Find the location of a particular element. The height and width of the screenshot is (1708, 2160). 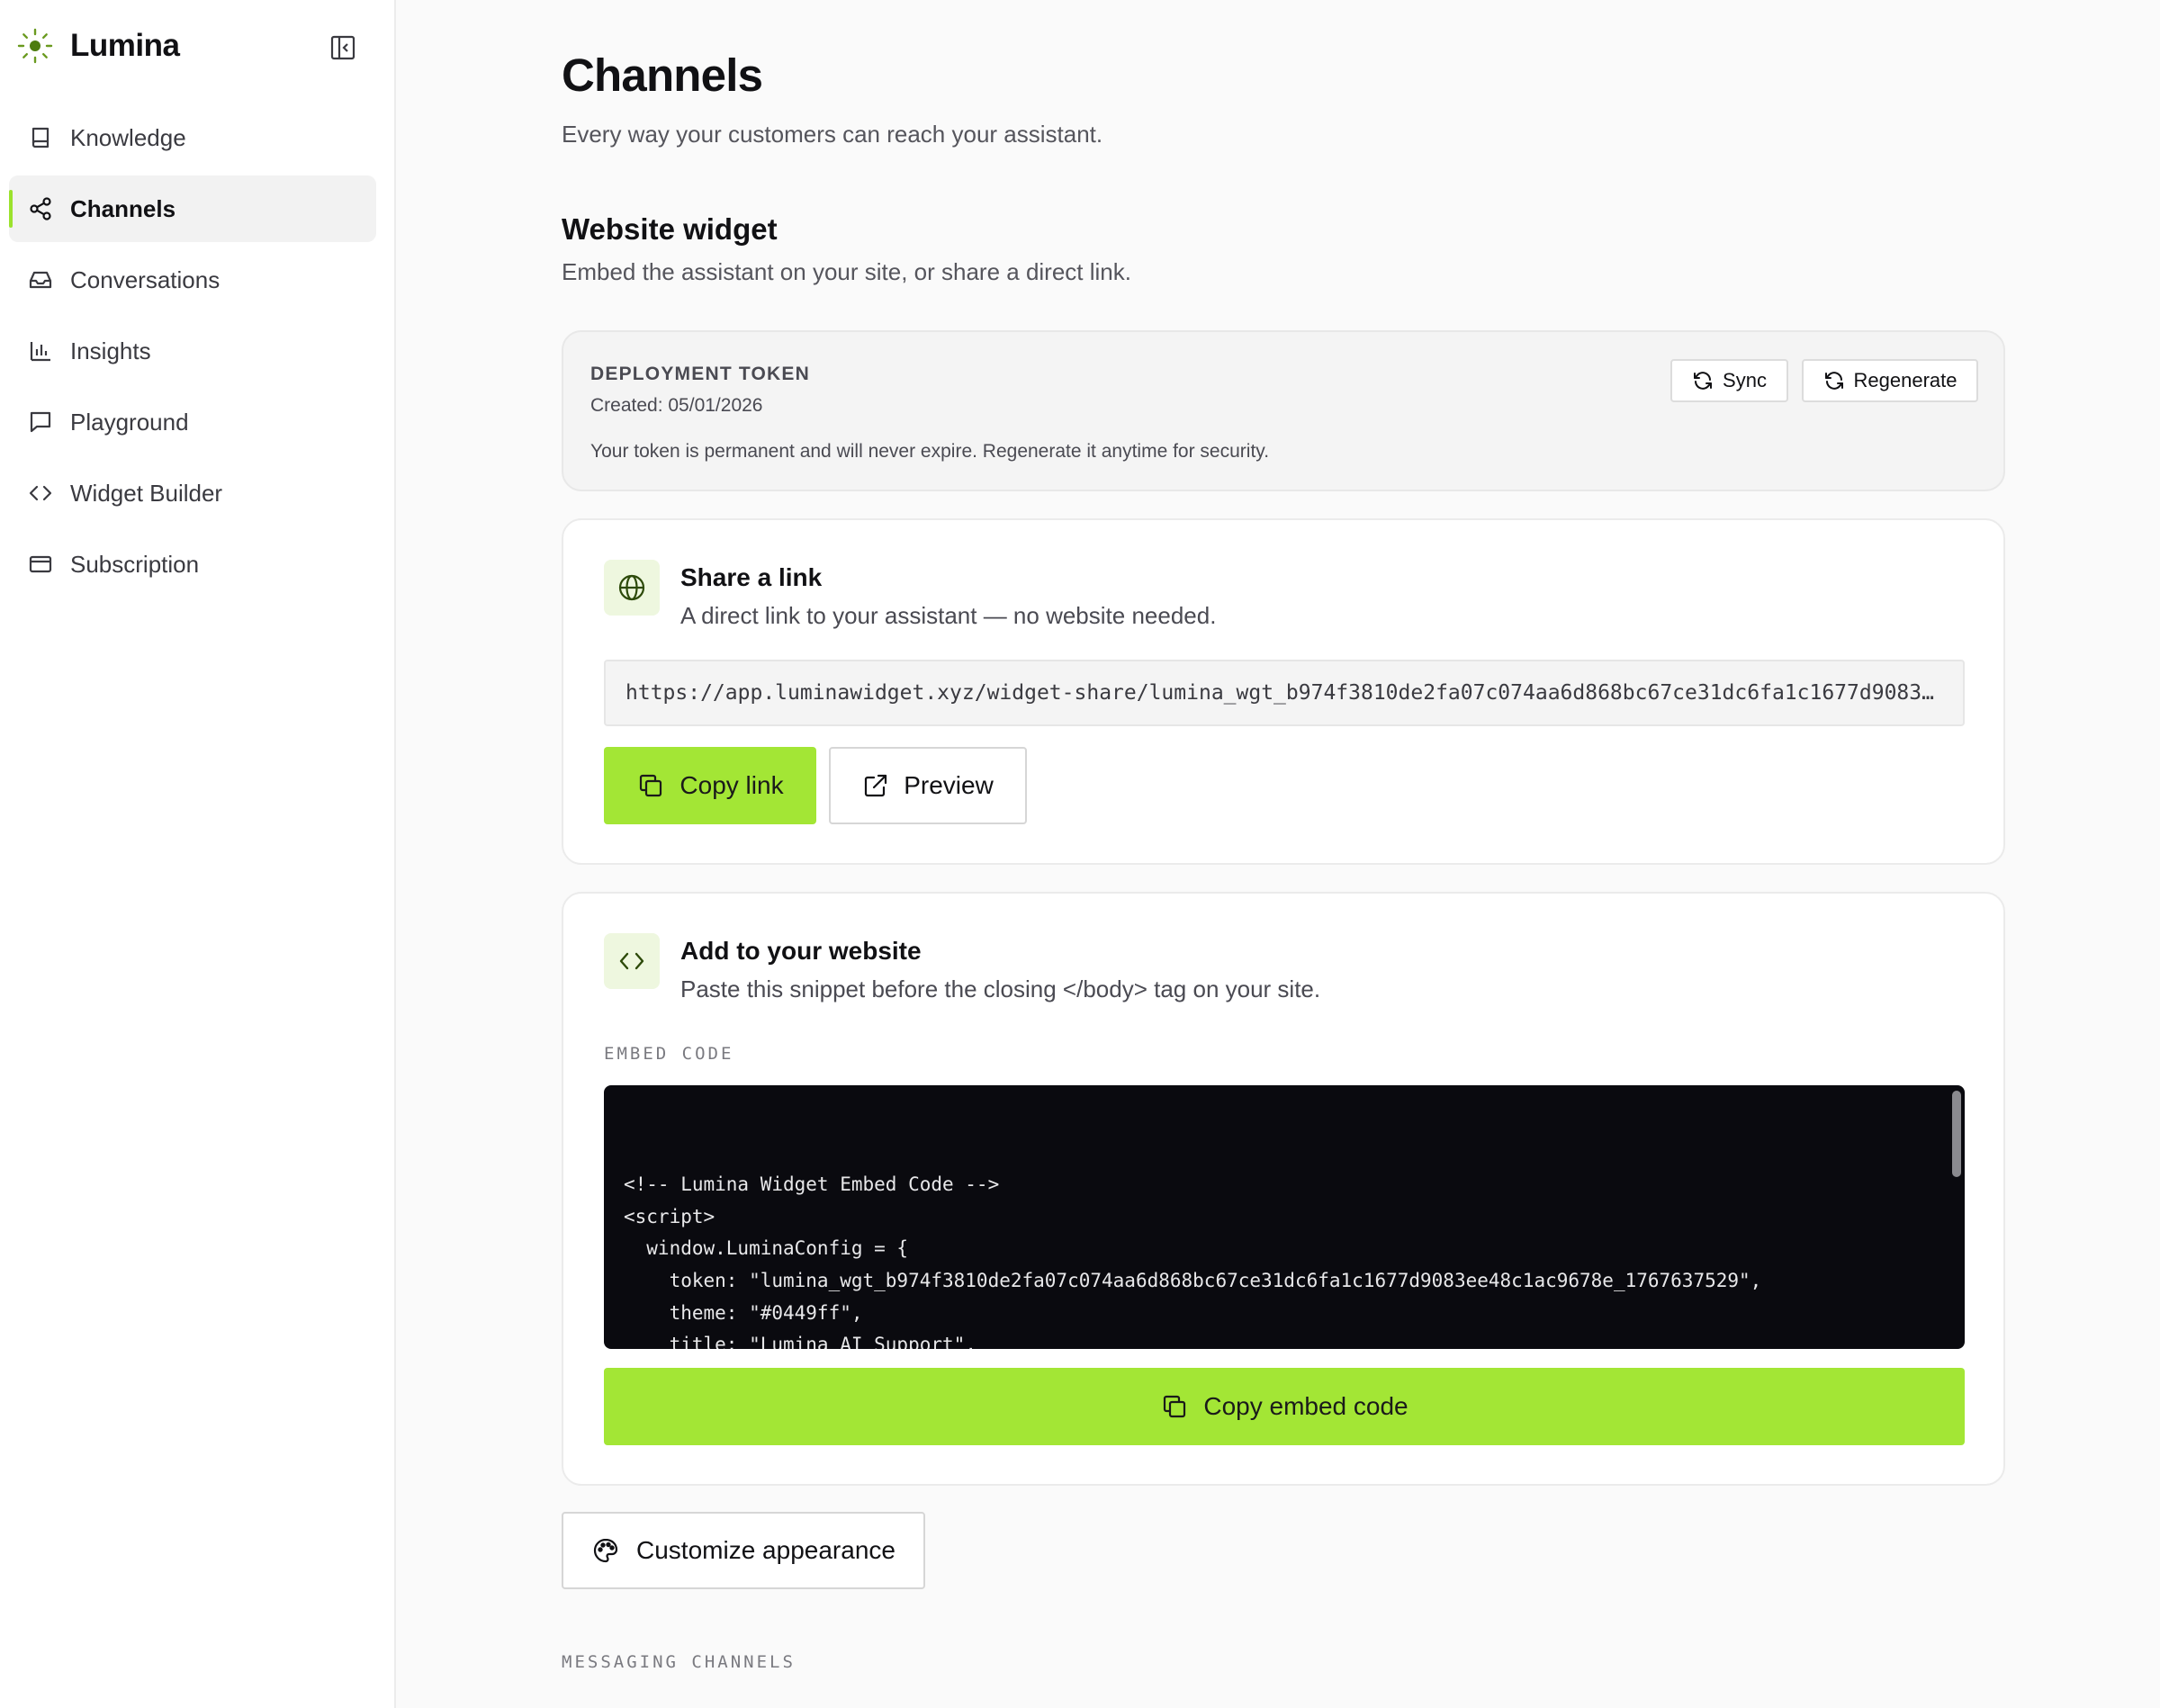

page-title: Channels is located at coordinates (663, 75).